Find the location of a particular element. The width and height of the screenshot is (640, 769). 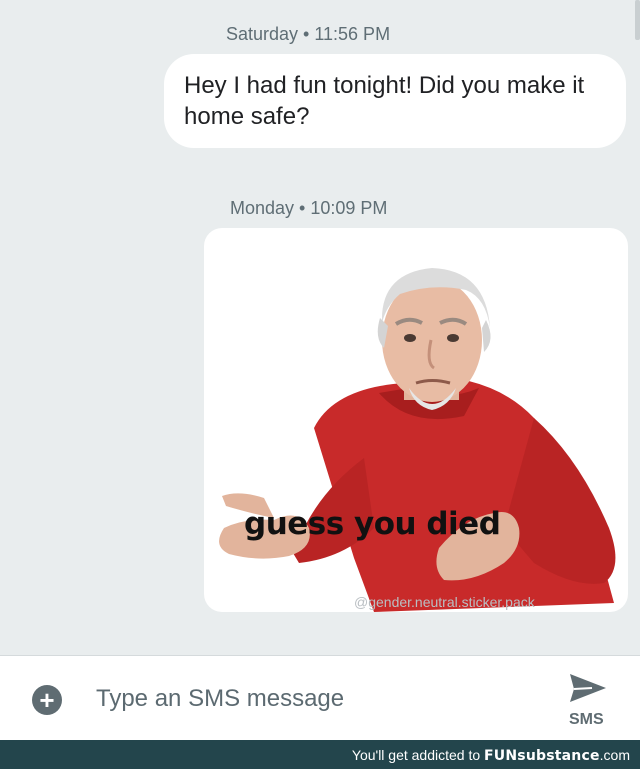

footer-text: You'll get addicted to FUNsubstance.com is located at coordinates (491, 755).